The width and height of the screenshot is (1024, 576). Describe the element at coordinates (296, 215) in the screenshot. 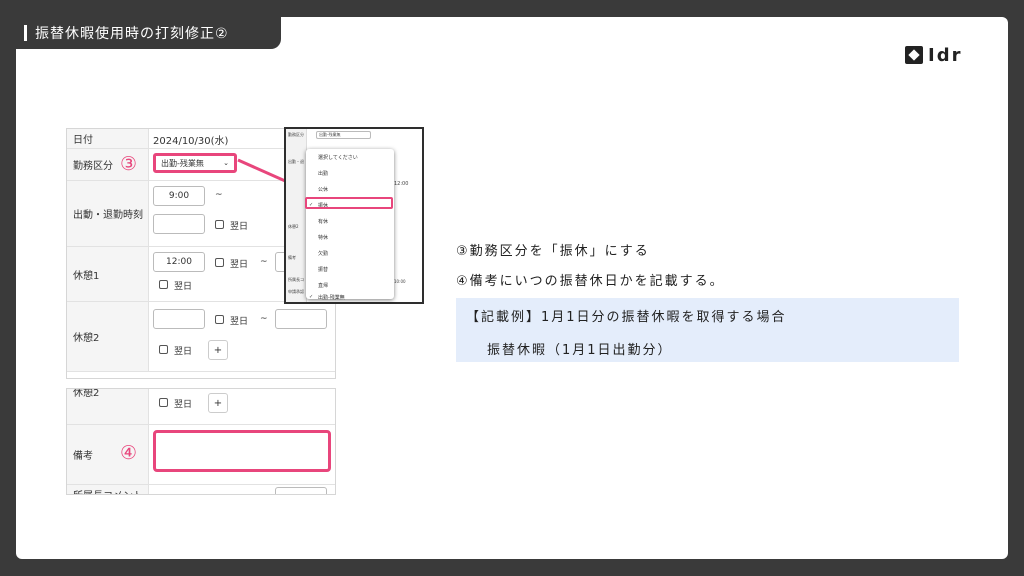

I see `dropdown-side-labels: 勤務区分 出勤・退 休憩2 備考 所属長コ 申請承認` at that location.